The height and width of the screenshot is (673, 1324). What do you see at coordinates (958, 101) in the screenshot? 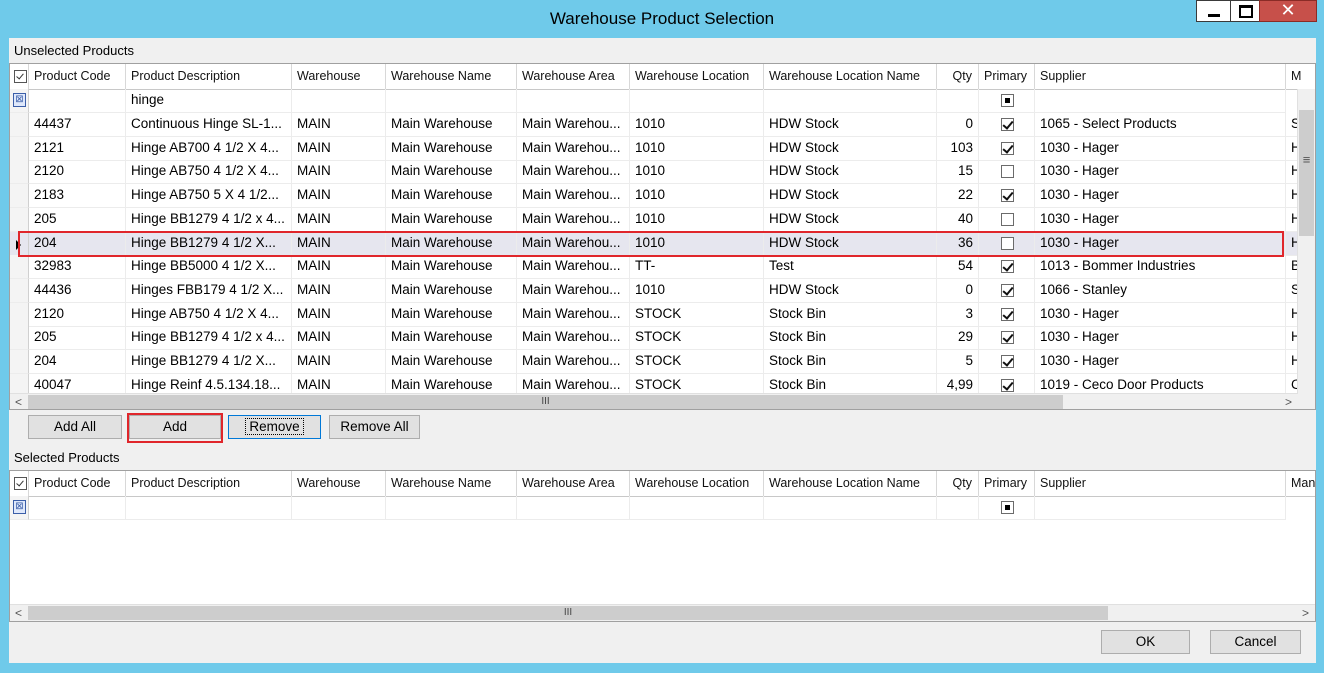
I see `unselected-filter-qty` at bounding box center [958, 101].